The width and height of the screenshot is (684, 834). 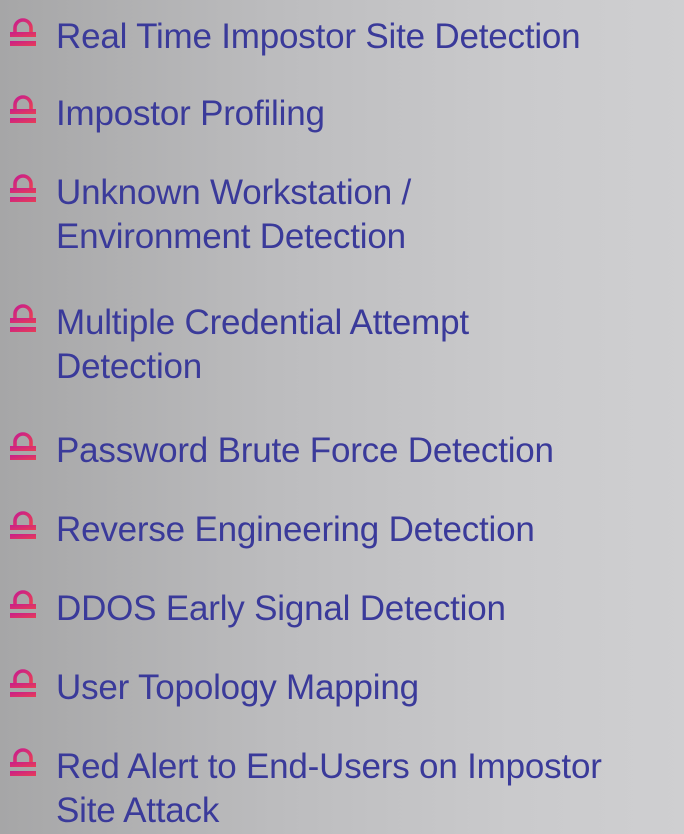 I want to click on list-item: User Topology Mapping, so click(x=344, y=688).